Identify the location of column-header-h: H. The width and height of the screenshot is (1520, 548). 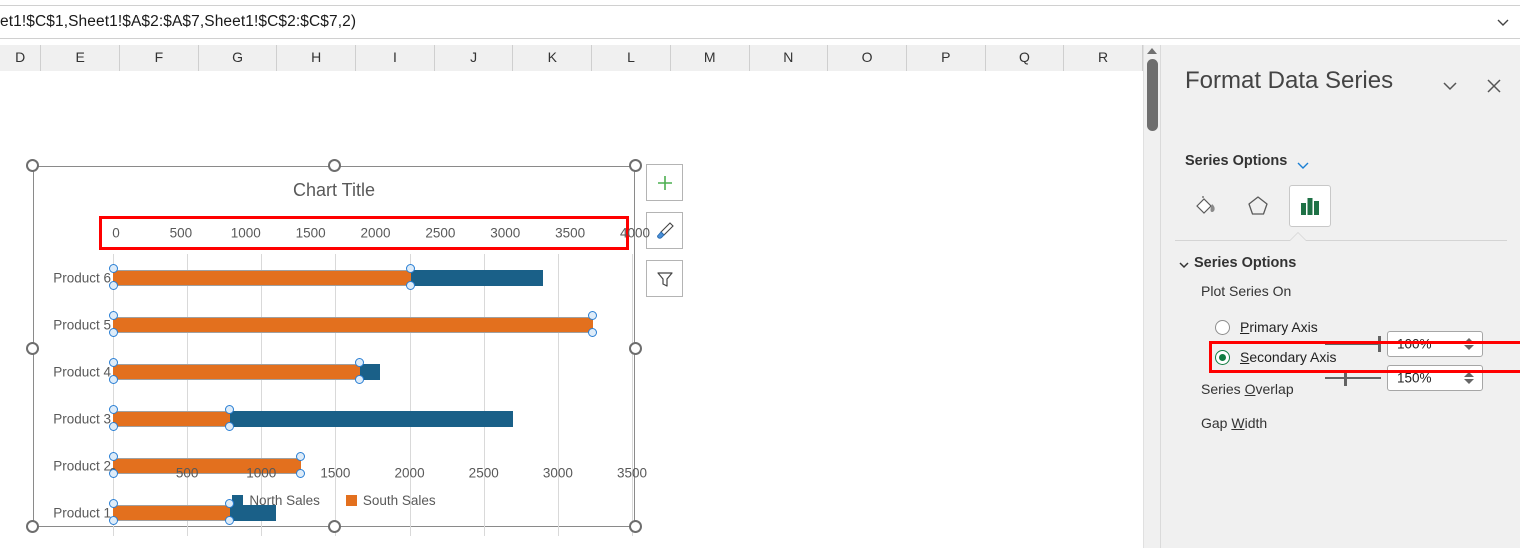
(317, 58).